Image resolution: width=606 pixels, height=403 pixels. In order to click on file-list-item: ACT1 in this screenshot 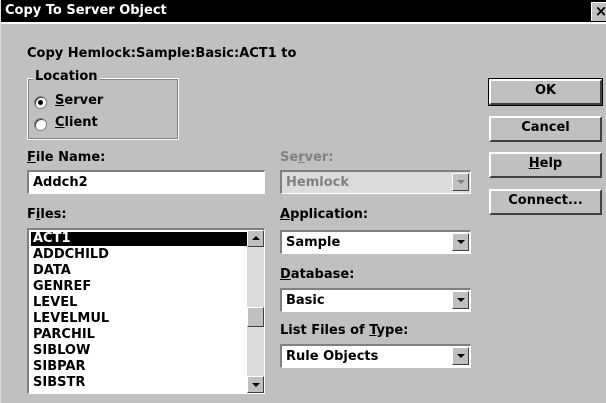, I will do `click(139, 239)`.